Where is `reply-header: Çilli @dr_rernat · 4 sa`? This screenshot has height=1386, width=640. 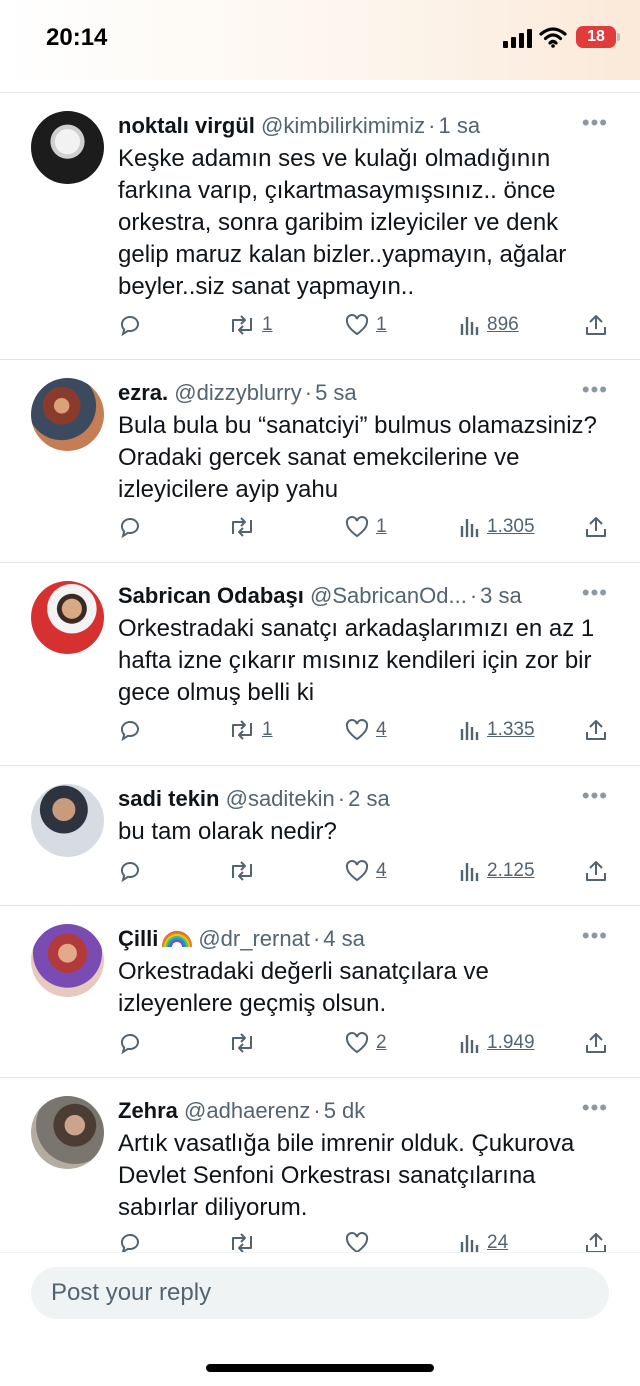 reply-header: Çilli @dr_rernat · 4 sa is located at coordinates (241, 938).